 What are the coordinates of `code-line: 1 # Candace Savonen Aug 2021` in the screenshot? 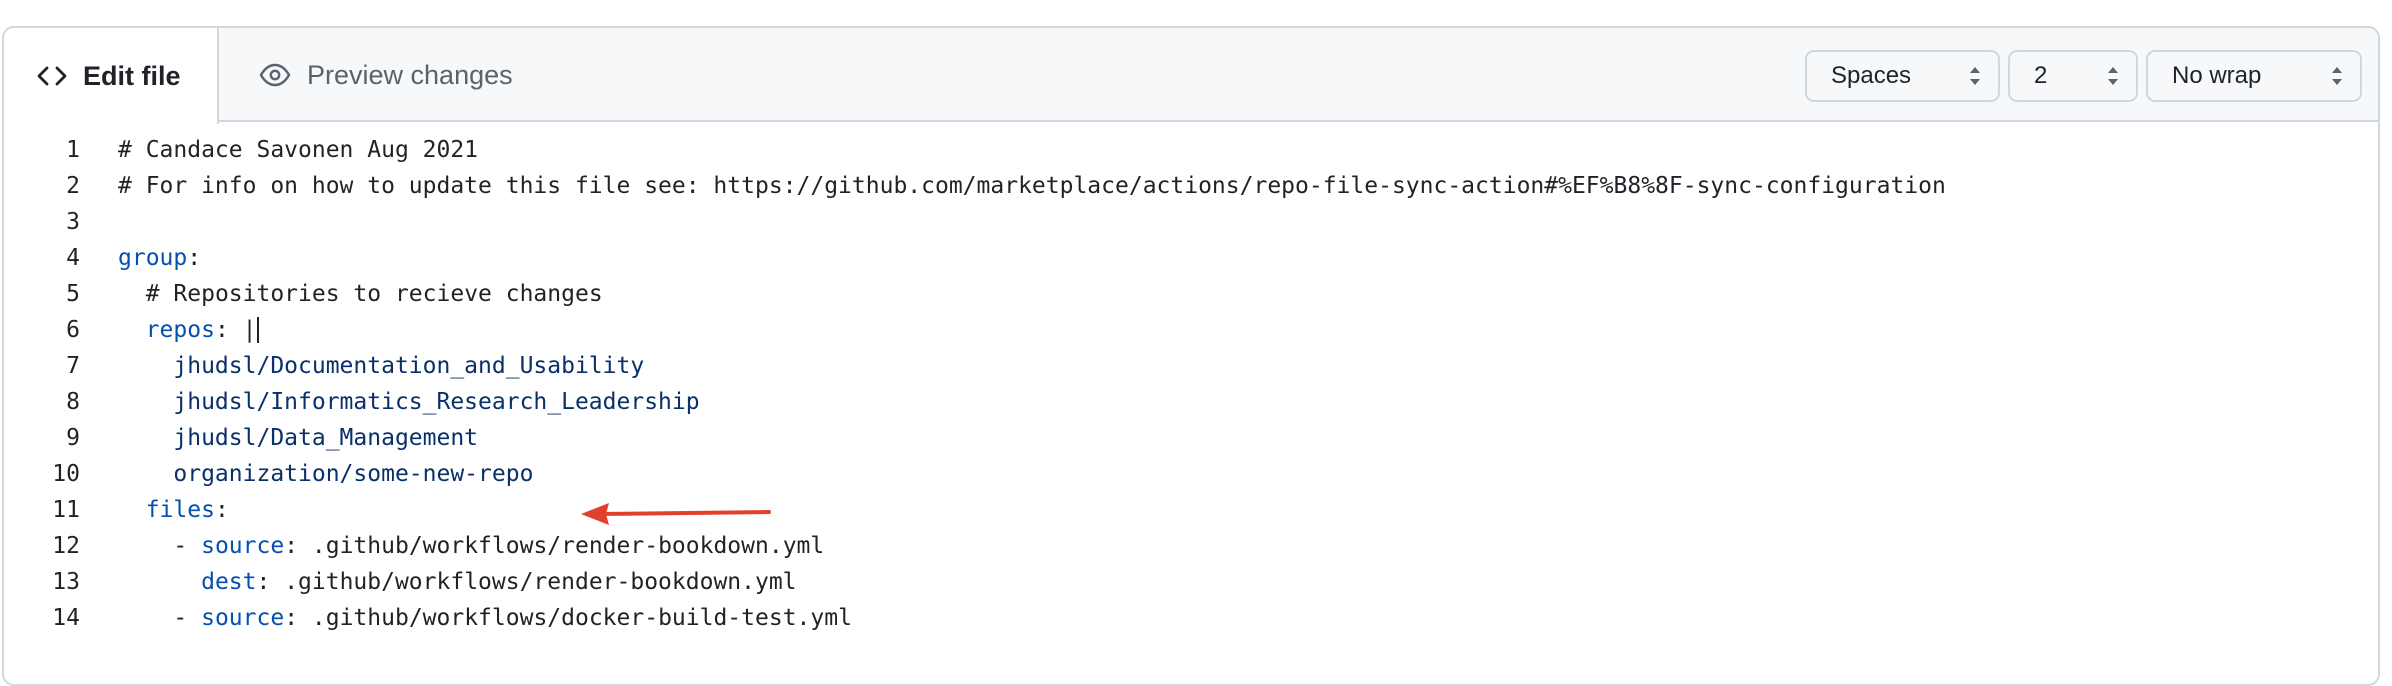 It's located at (1191, 150).